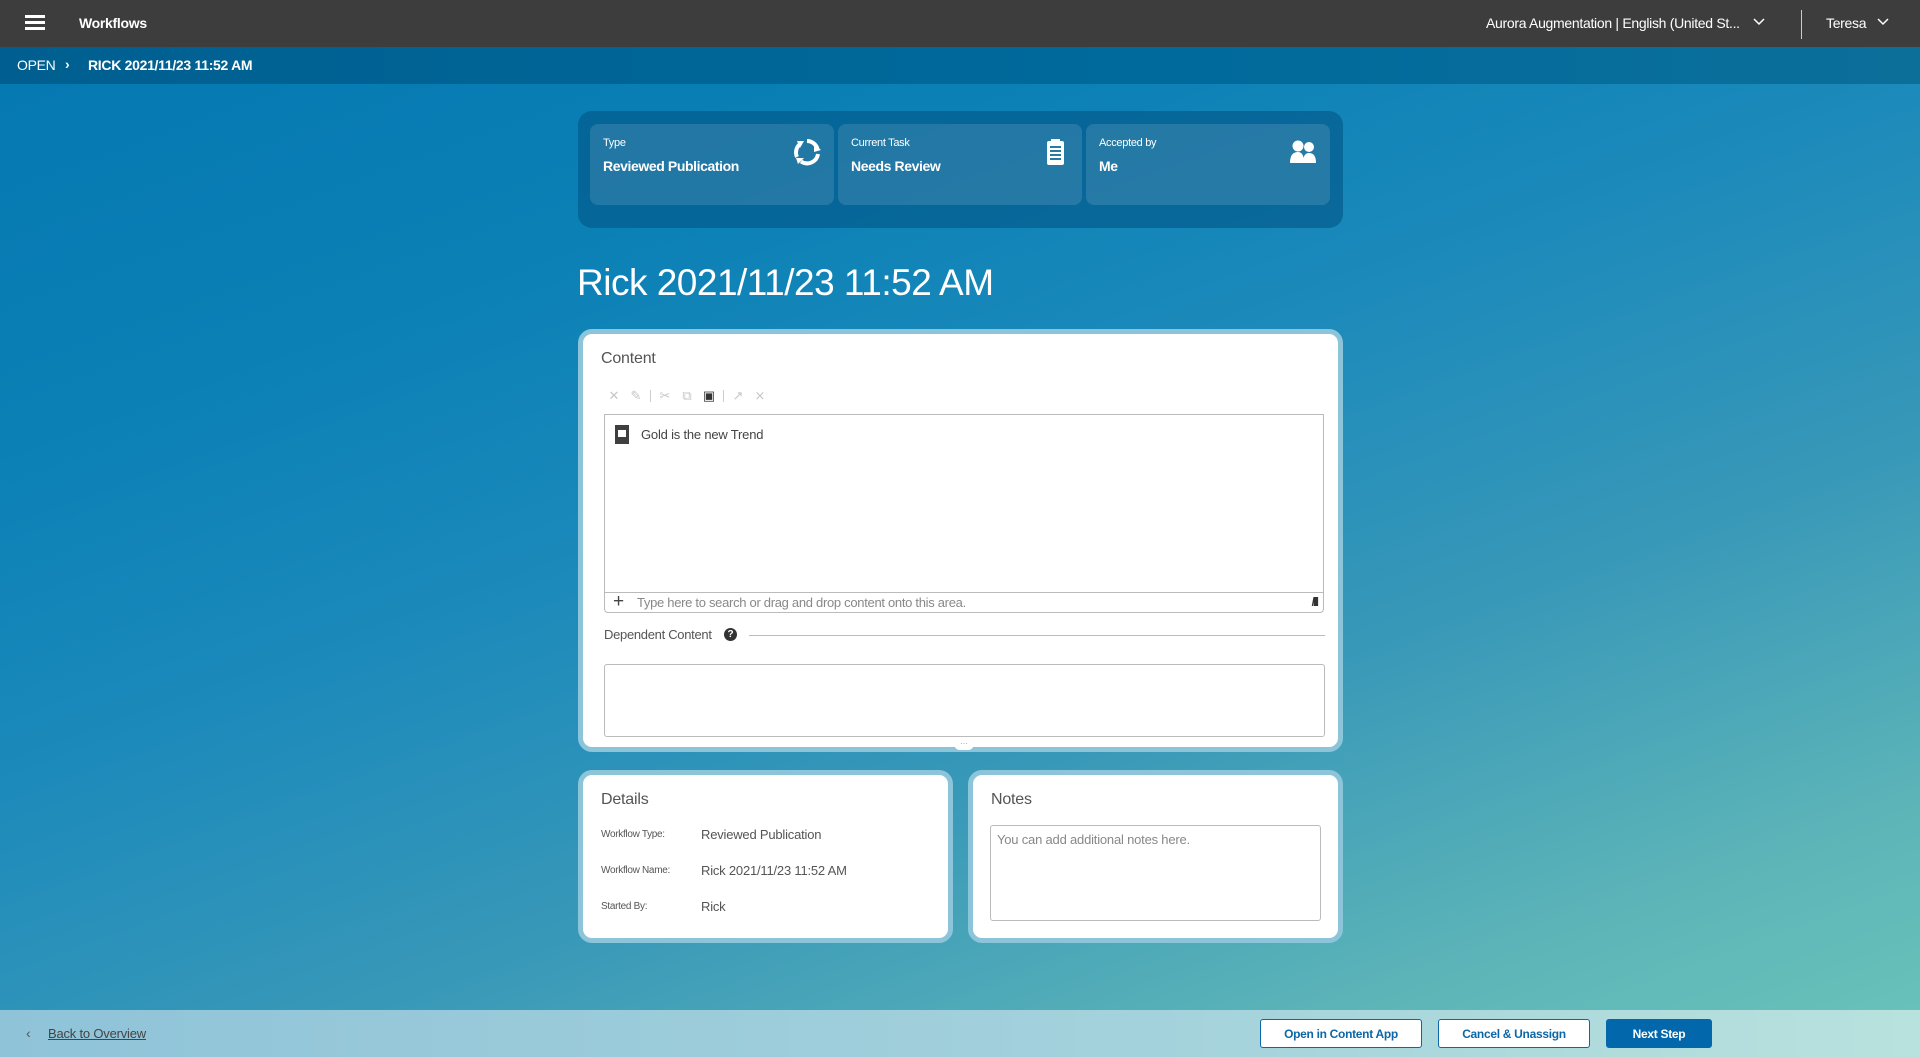 The width and height of the screenshot is (1920, 1057). What do you see at coordinates (618, 602) in the screenshot?
I see `add-icon: +` at bounding box center [618, 602].